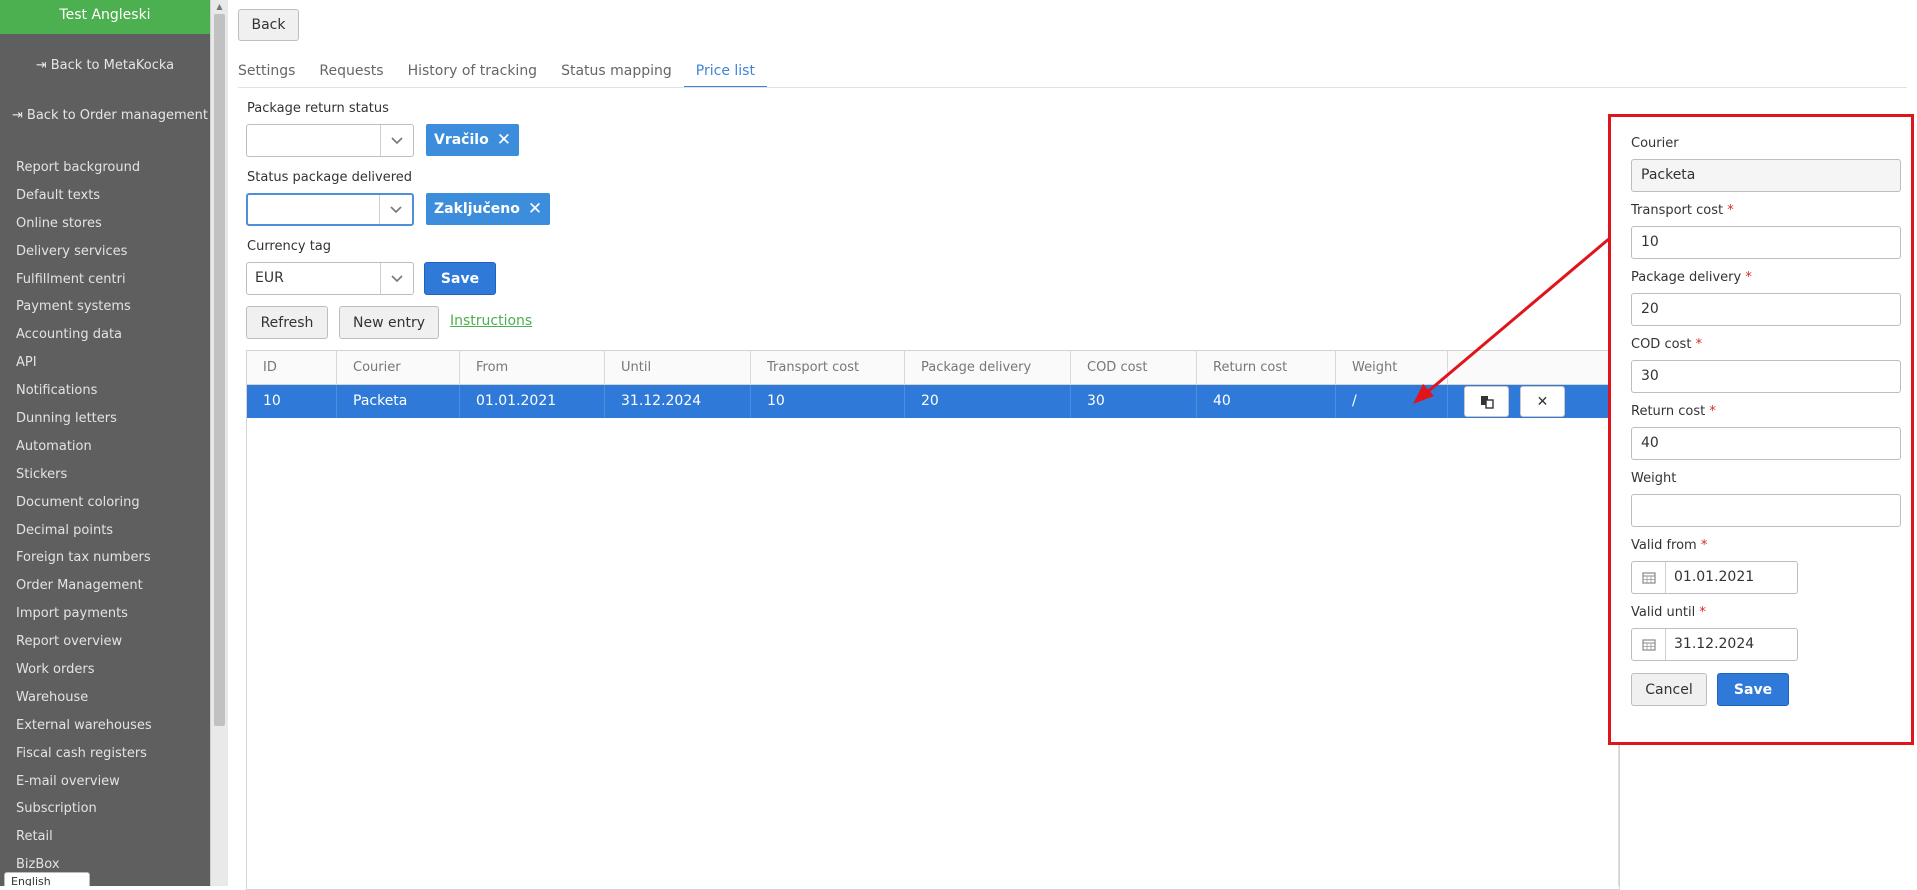 The height and width of the screenshot is (890, 1917). Describe the element at coordinates (1655, 143) in the screenshot. I see `courier-label: Courier` at that location.